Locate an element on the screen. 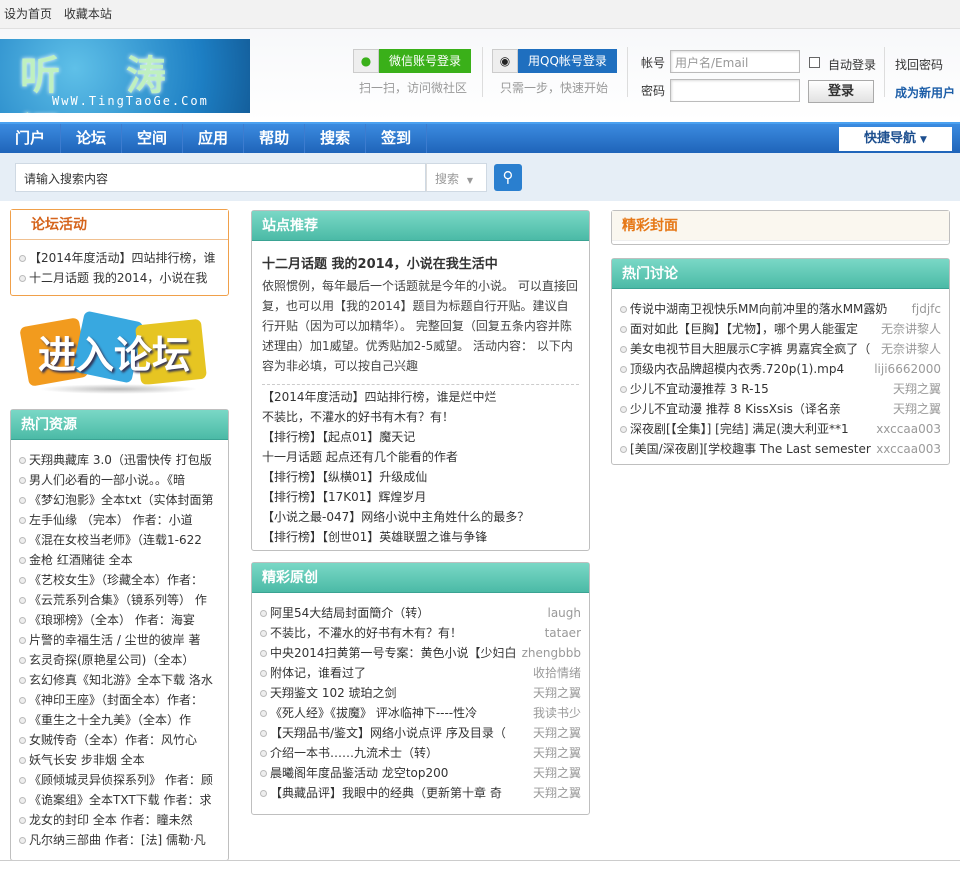 This screenshot has width=960, height=873. list-item: 【排行榜】【起点01】魔天记 is located at coordinates (420, 437).